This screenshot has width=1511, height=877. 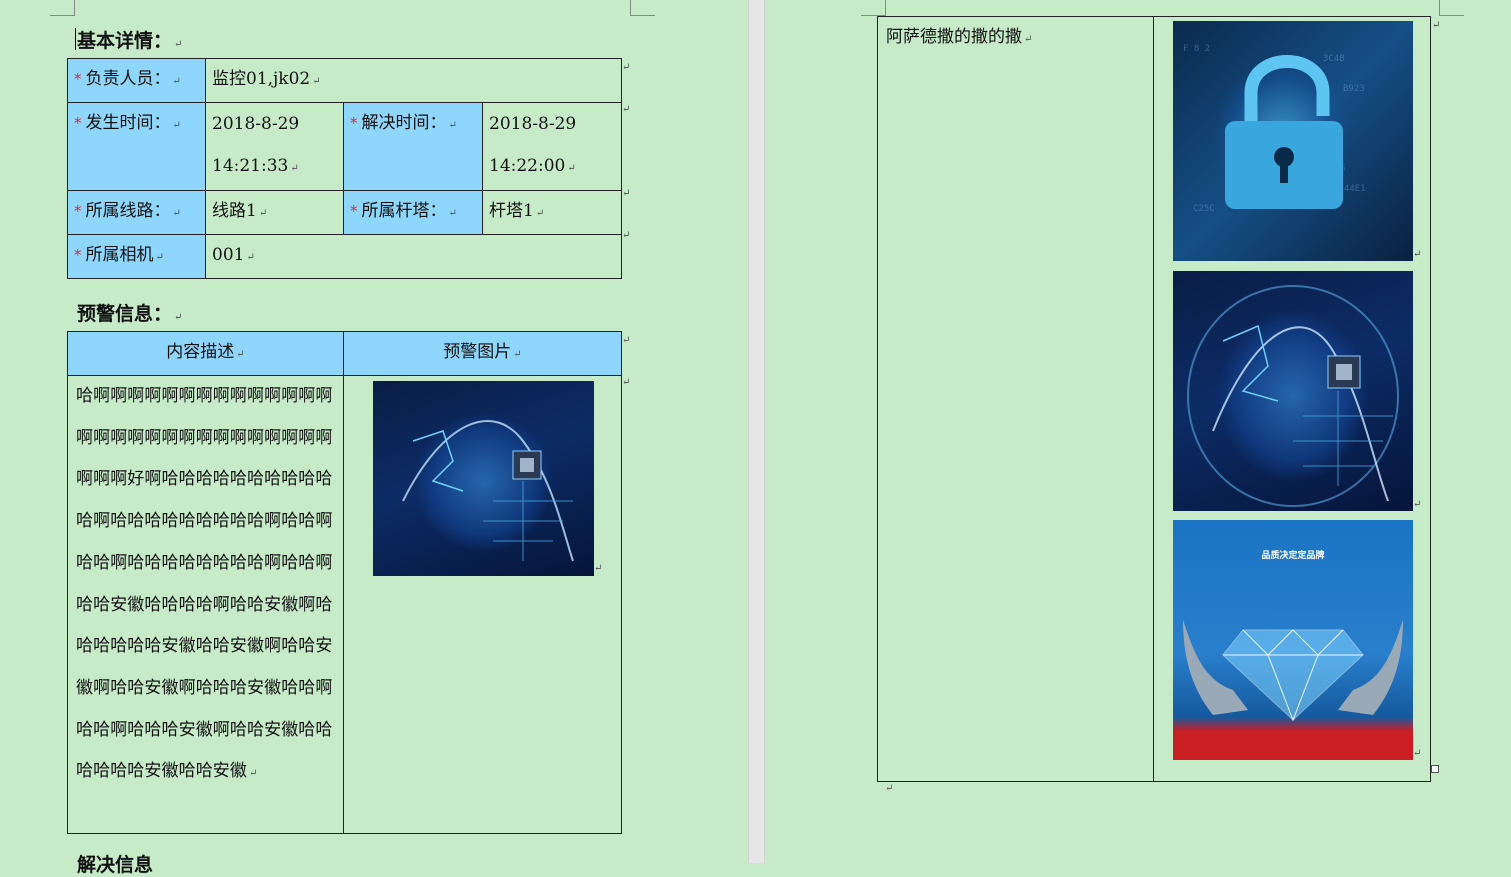 What do you see at coordinates (1274, 129) in the screenshot?
I see `padlock-graphic: 3C4BB923F 8 2 EA53254144E1C25C` at bounding box center [1274, 129].